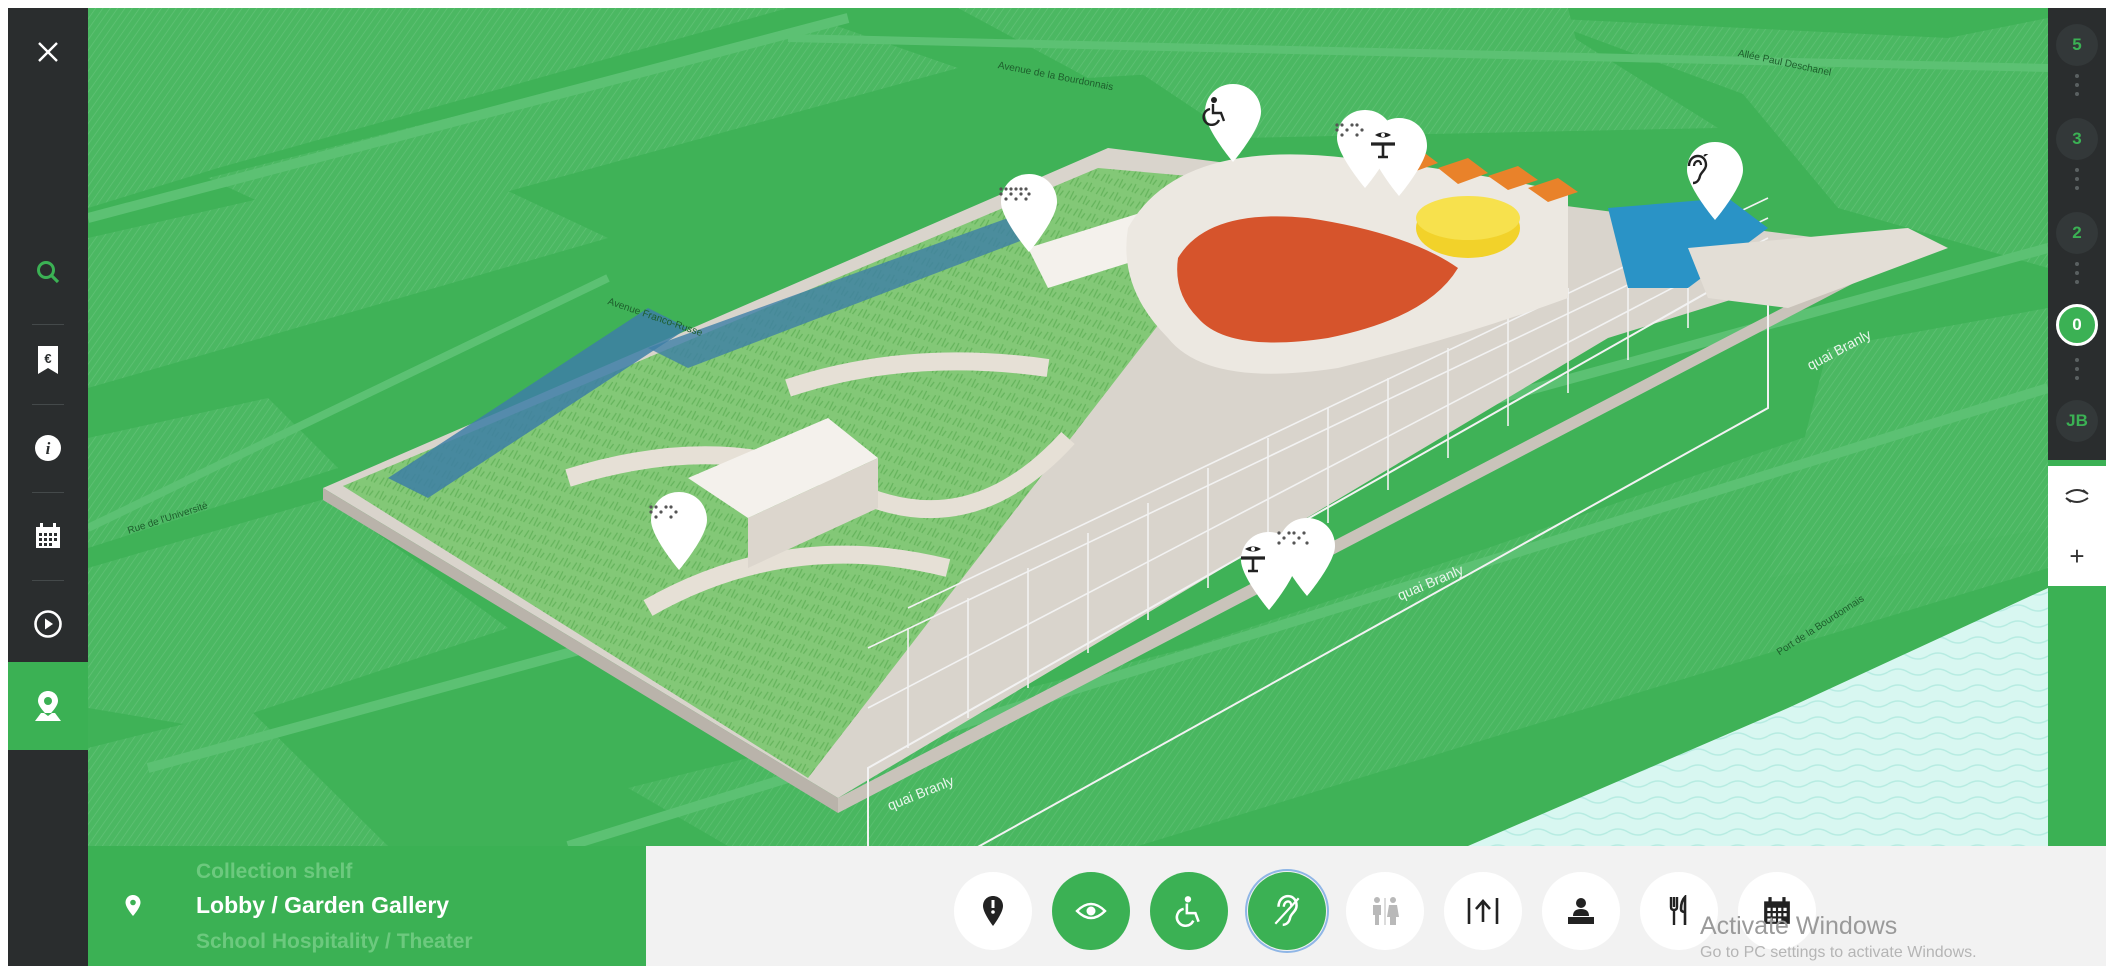 Image resolution: width=2114 pixels, height=966 pixels. I want to click on close-button, so click(48, 52).